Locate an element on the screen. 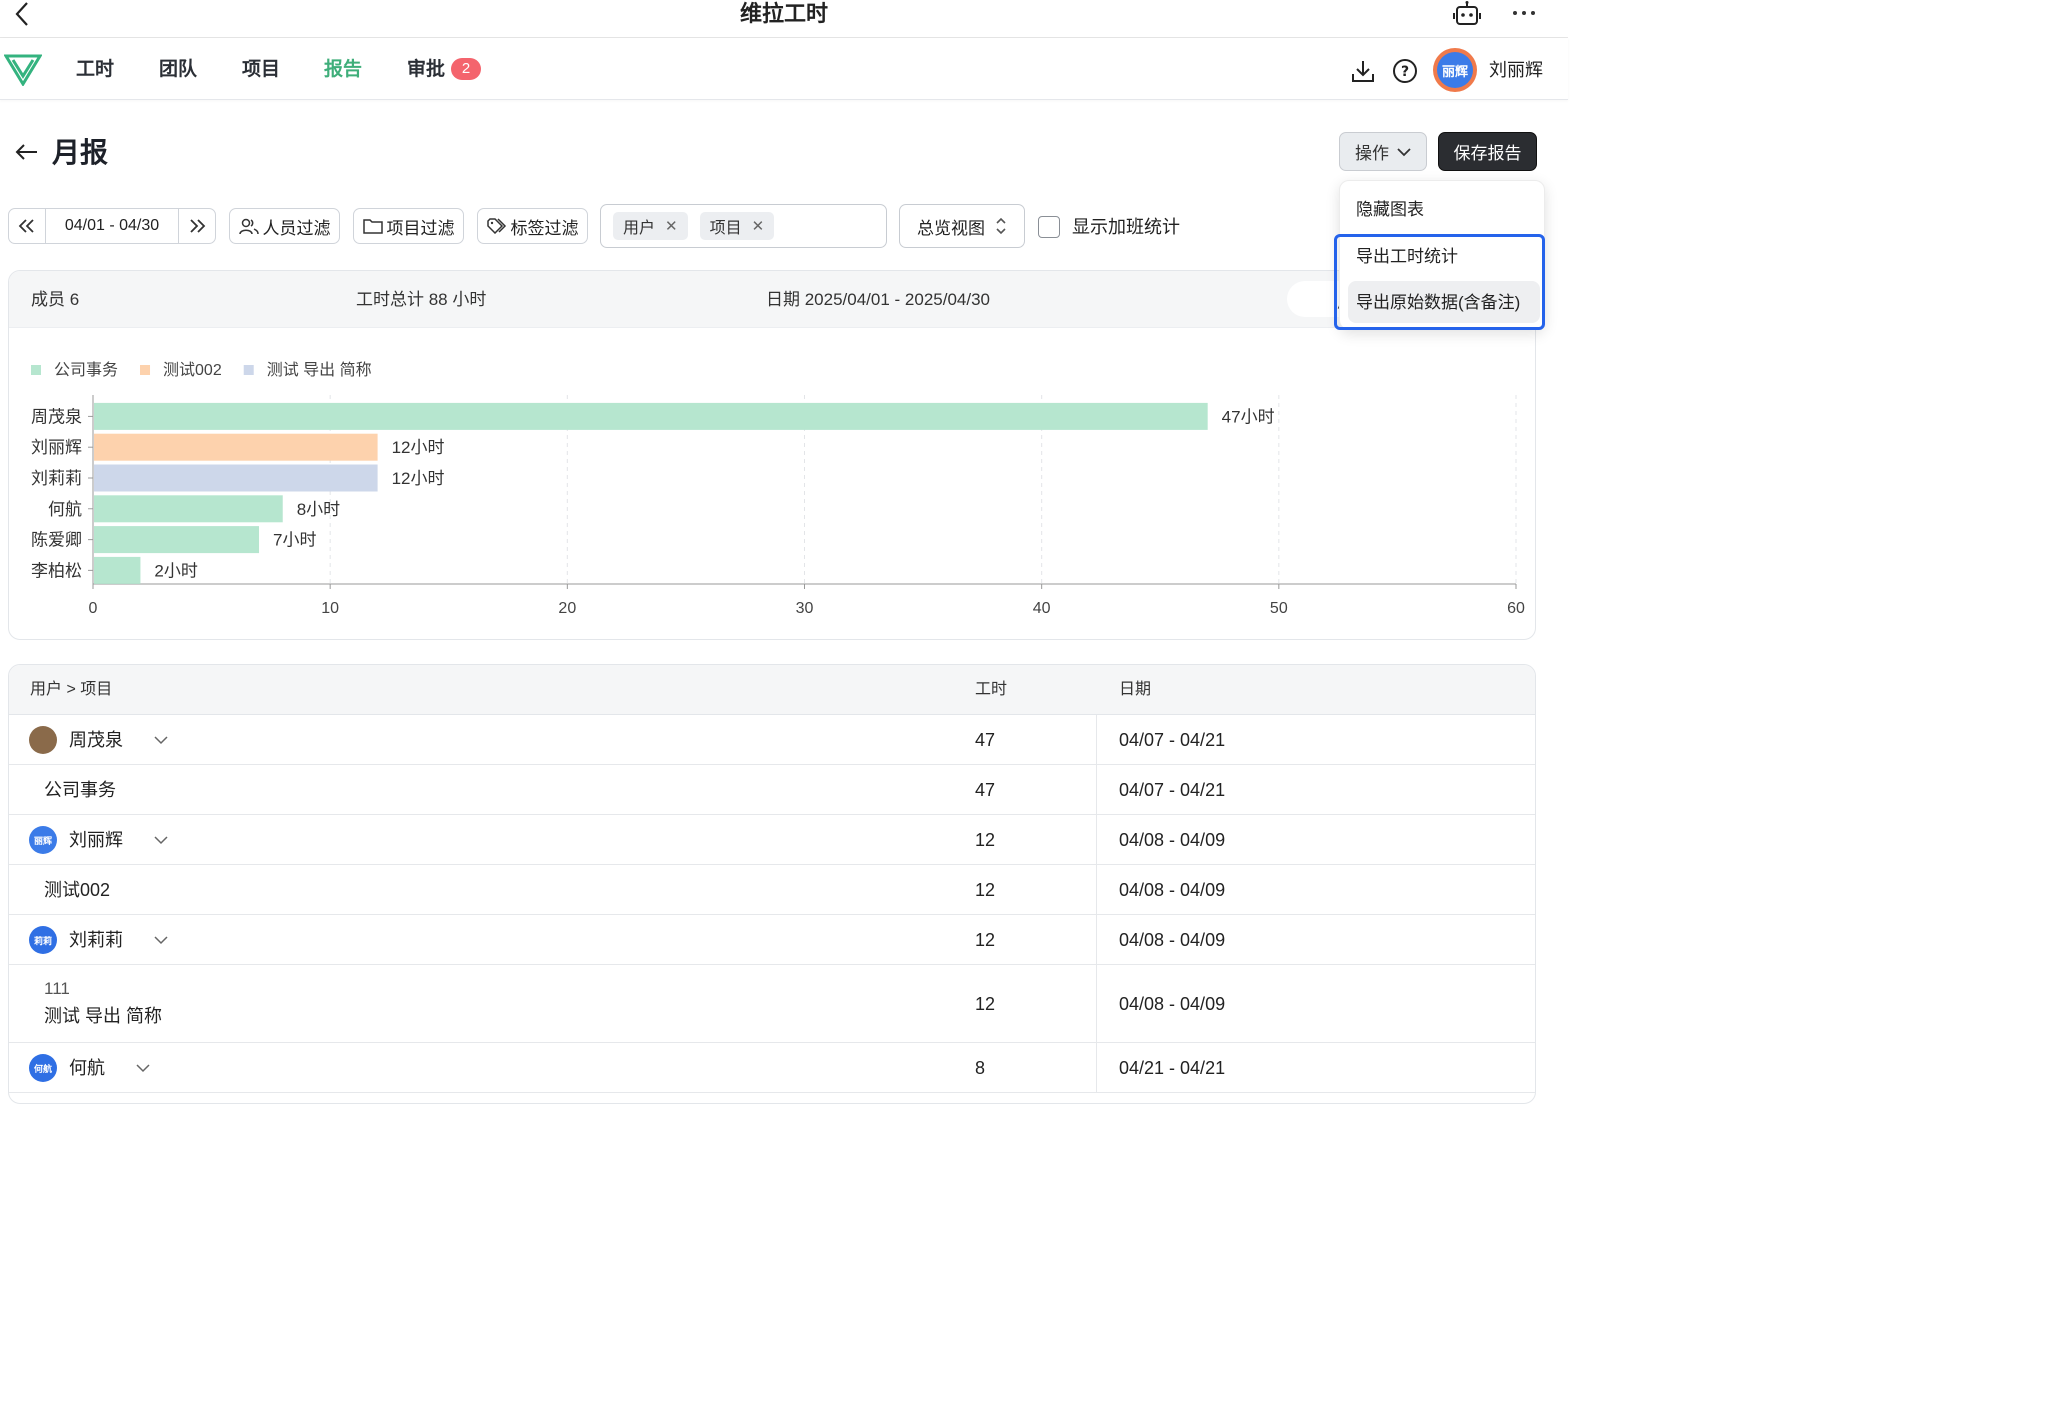 The width and height of the screenshot is (2046, 1420). operations-dropdown-menu: 隐藏图表 导出工时统计 导出原始数据(含备注) is located at coordinates (1442, 255).